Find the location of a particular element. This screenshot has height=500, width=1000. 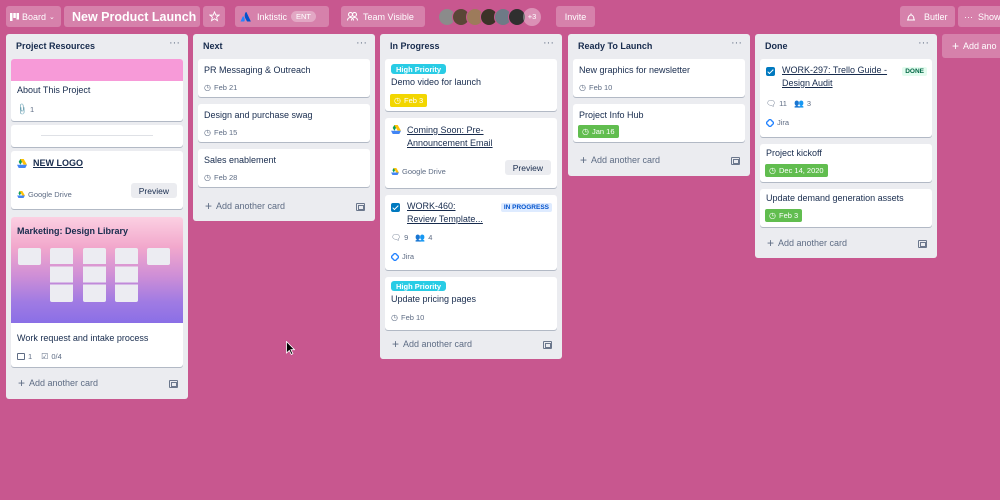

card-badges: 🗨 11 👥 3 is located at coordinates (788, 103).